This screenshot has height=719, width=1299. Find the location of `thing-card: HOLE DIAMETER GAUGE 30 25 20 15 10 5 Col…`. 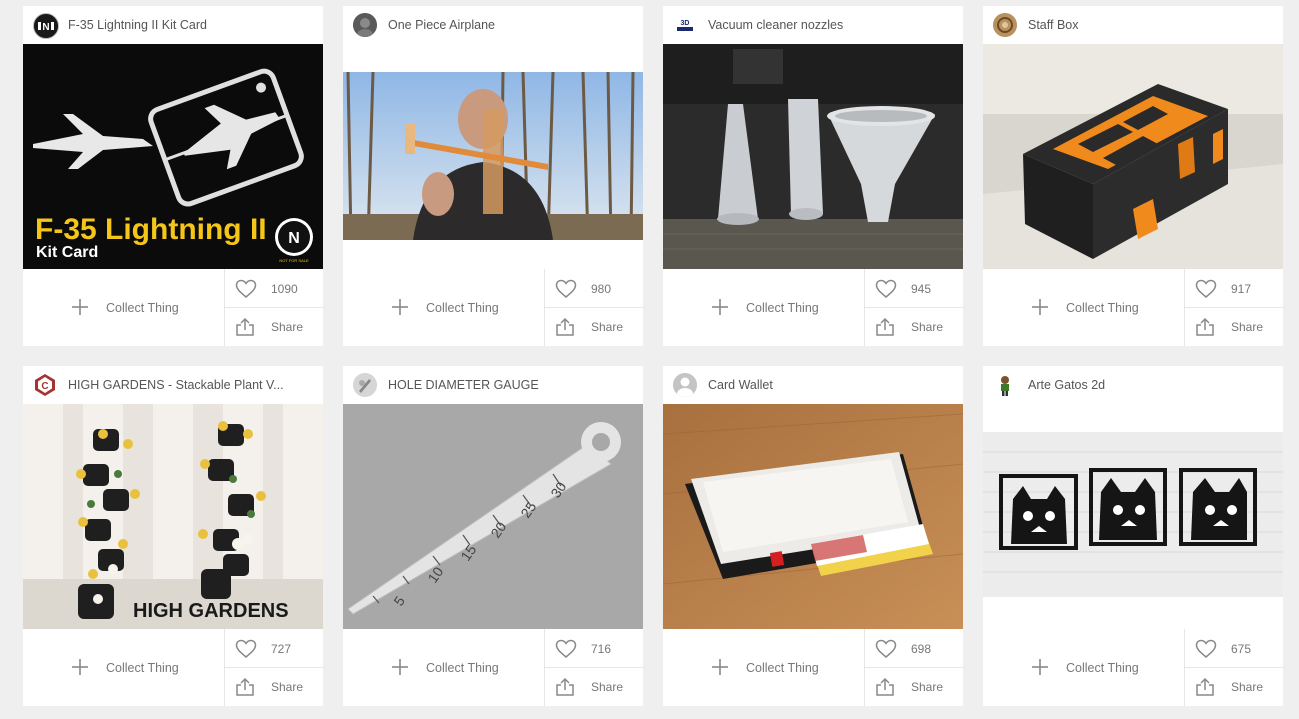

thing-card: HOLE DIAMETER GAUGE 30 25 20 15 10 5 Col… is located at coordinates (493, 536).